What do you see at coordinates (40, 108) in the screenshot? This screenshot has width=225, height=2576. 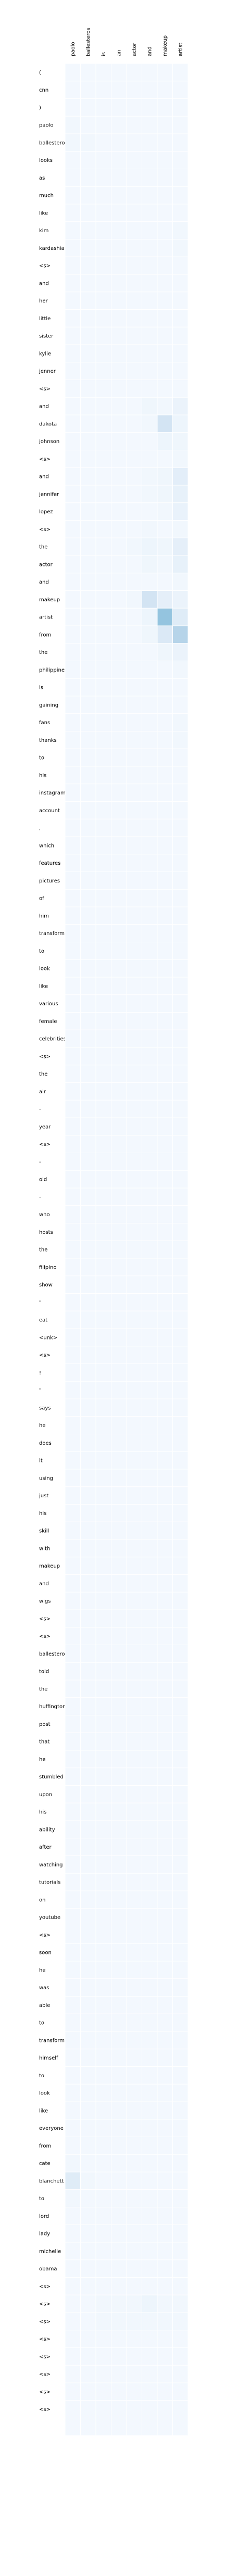 I see `y-tick-label: )` at bounding box center [40, 108].